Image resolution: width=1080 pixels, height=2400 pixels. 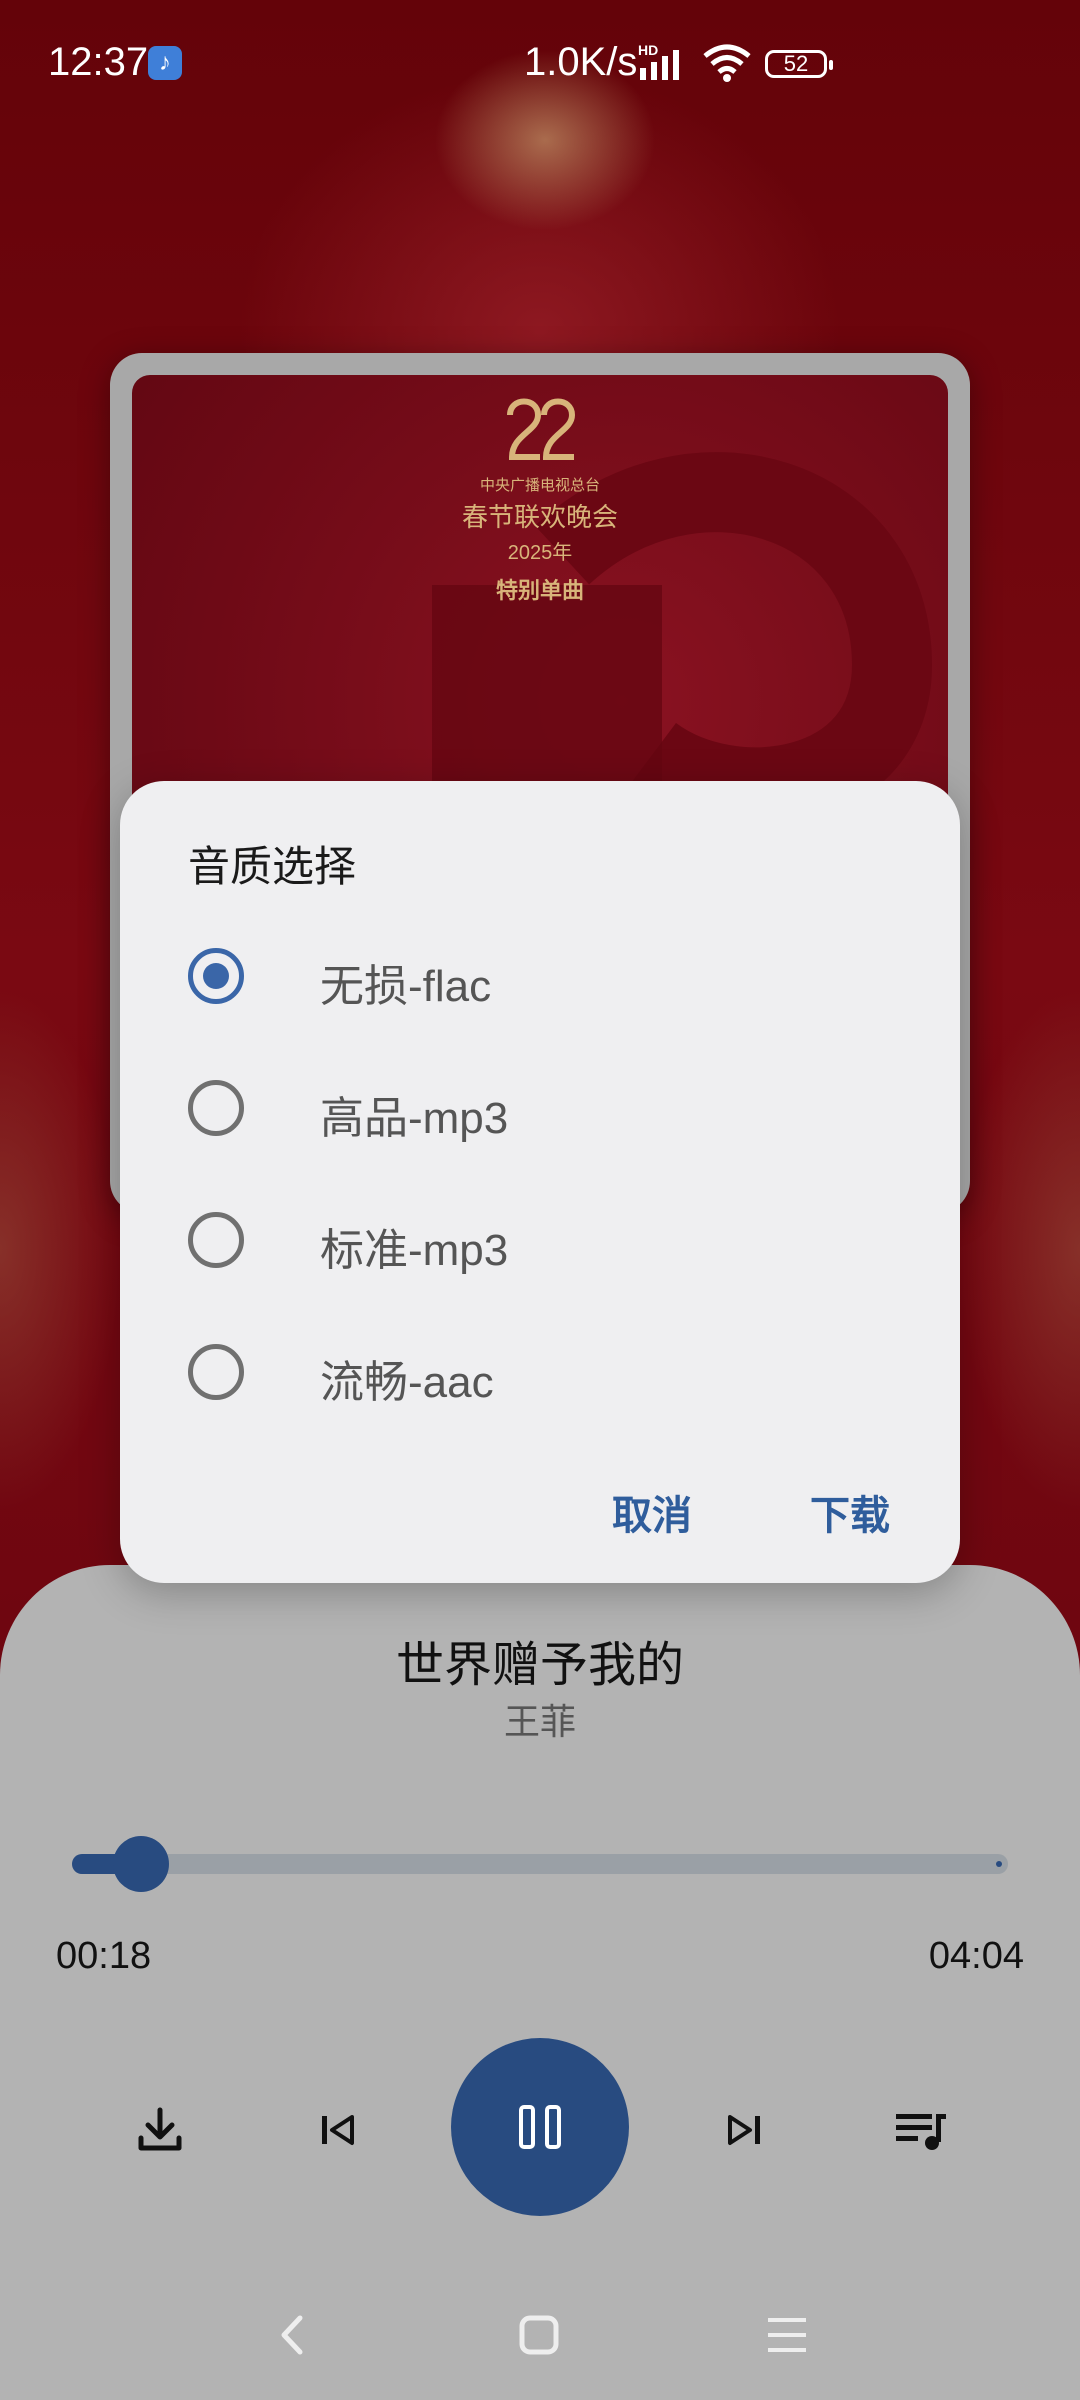 What do you see at coordinates (104, 1956) in the screenshot?
I see `current-time: 00:18` at bounding box center [104, 1956].